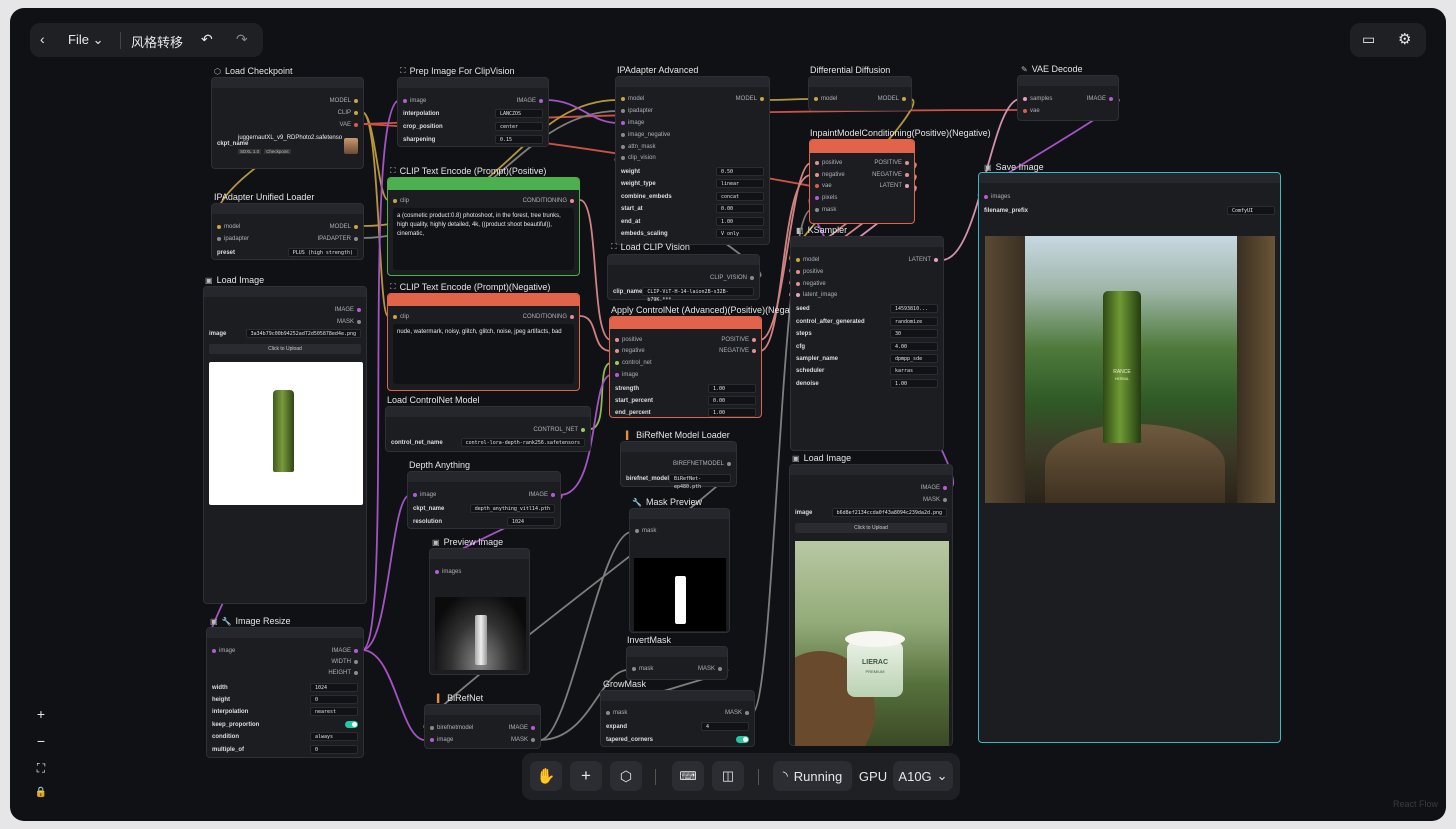 This screenshot has height=829, width=1456. I want to click on ckpt-value: juggernautXL_v9_RDPhoto2.safetenso, so click(290, 138).